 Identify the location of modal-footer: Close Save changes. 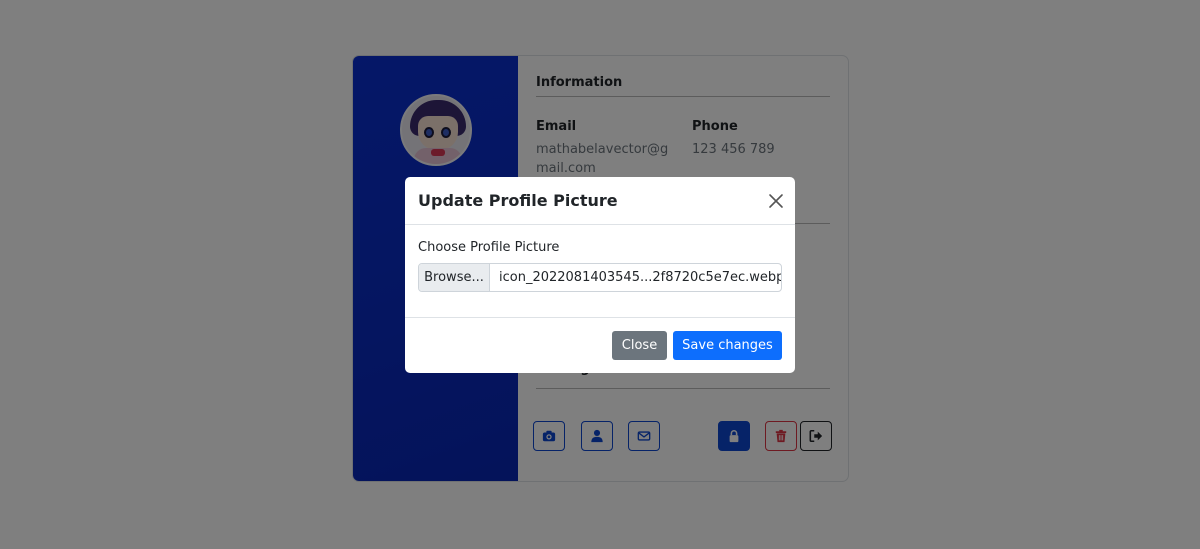
(600, 345).